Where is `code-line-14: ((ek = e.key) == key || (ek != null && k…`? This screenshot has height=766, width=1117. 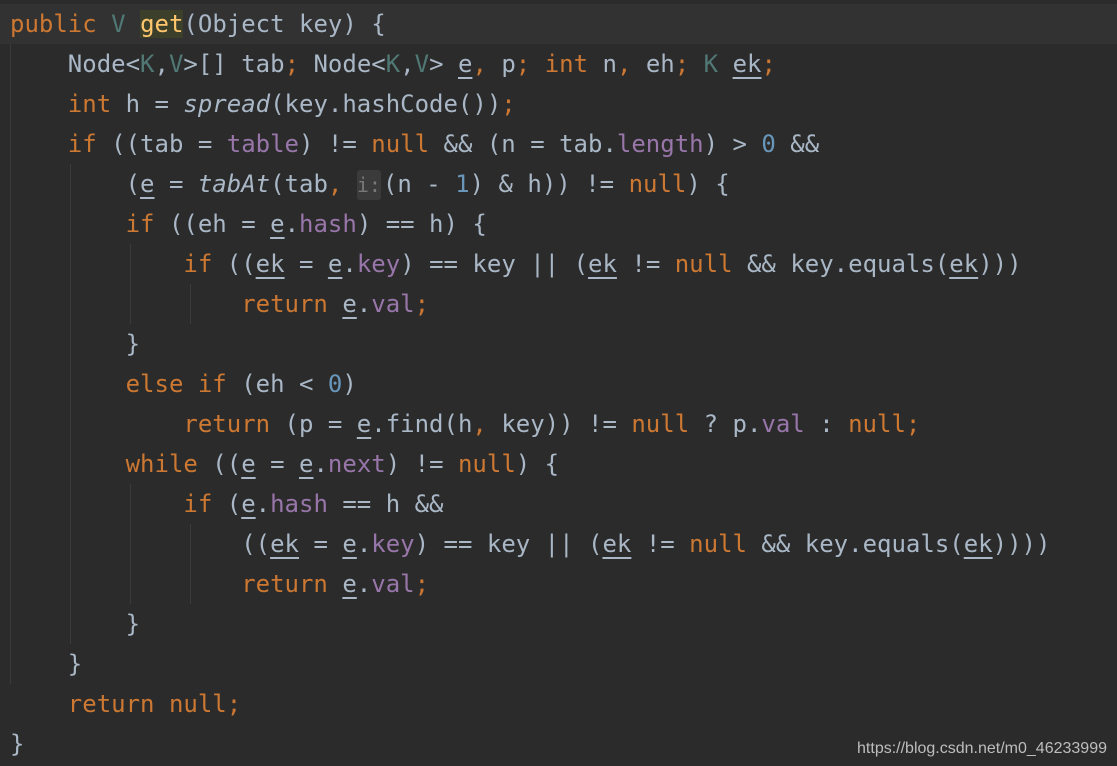 code-line-14: ((ek = e.key) == key || (ek != null && k… is located at coordinates (530, 544).